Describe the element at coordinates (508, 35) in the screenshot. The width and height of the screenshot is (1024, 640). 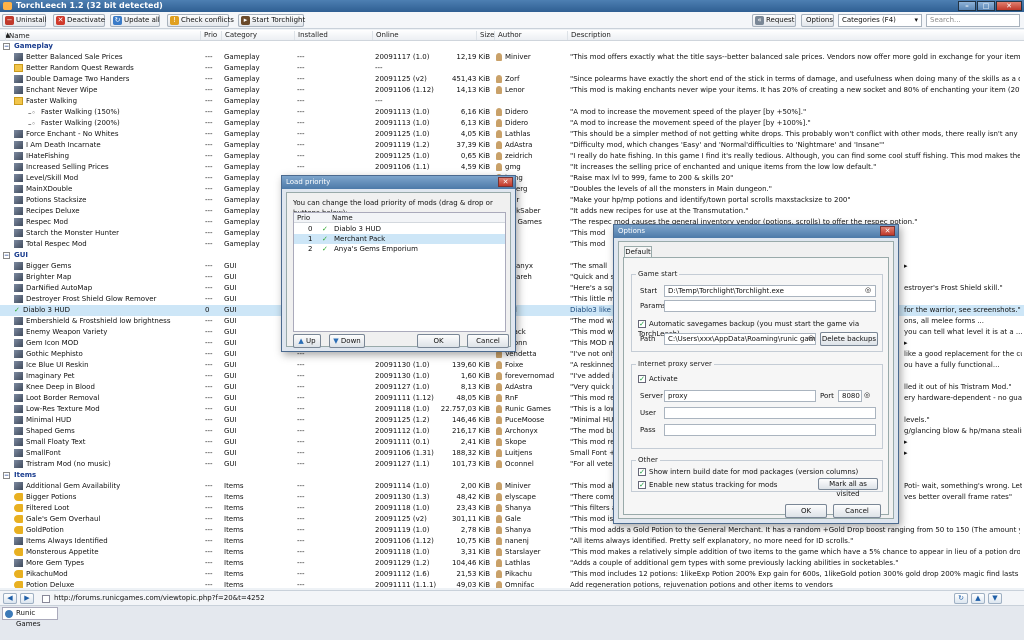
I see `col-author: Author` at that location.